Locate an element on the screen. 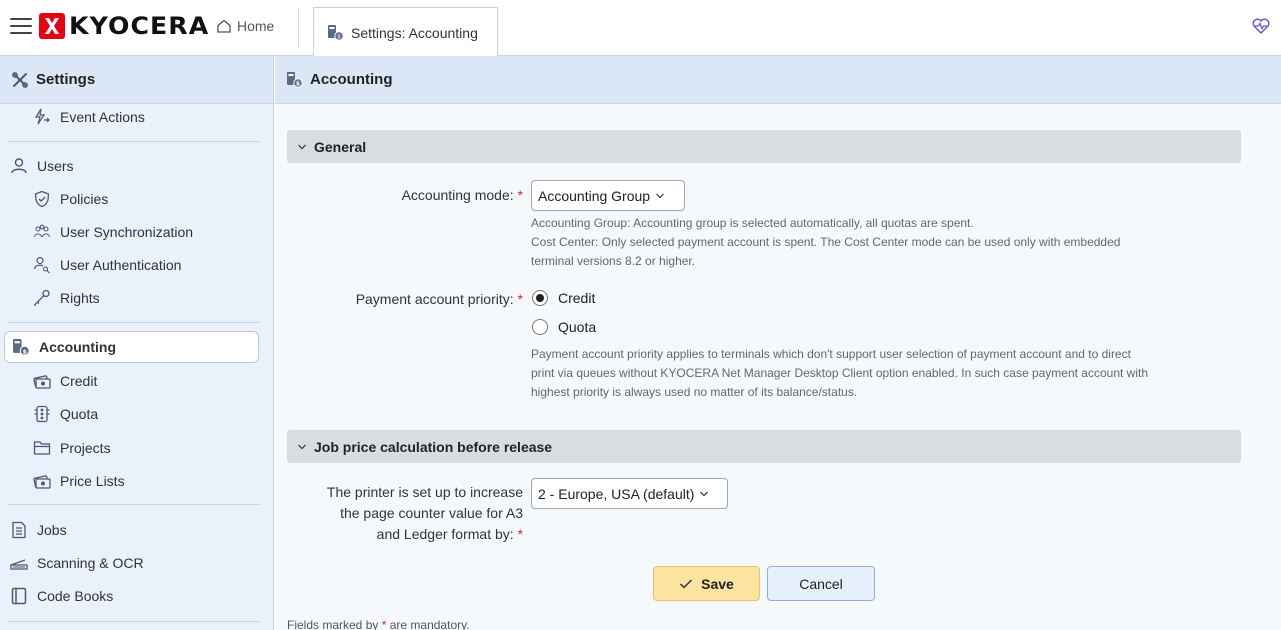  sidebar-item-event-actions: Event Actions is located at coordinates (136, 117).